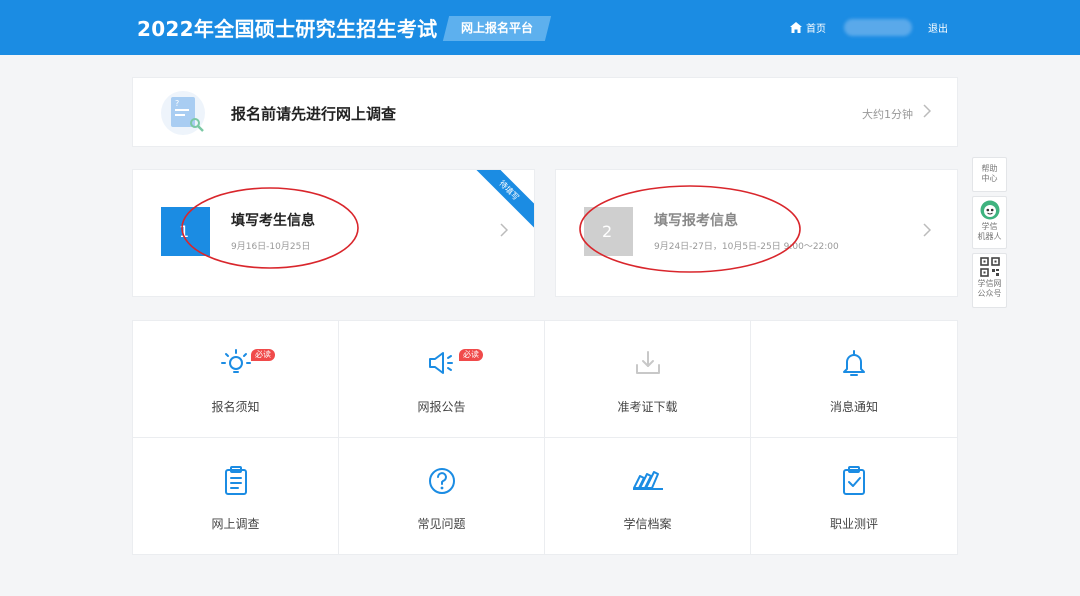 The height and width of the screenshot is (596, 1080). I want to click on survey-duration: 大约1分钟, so click(887, 114).